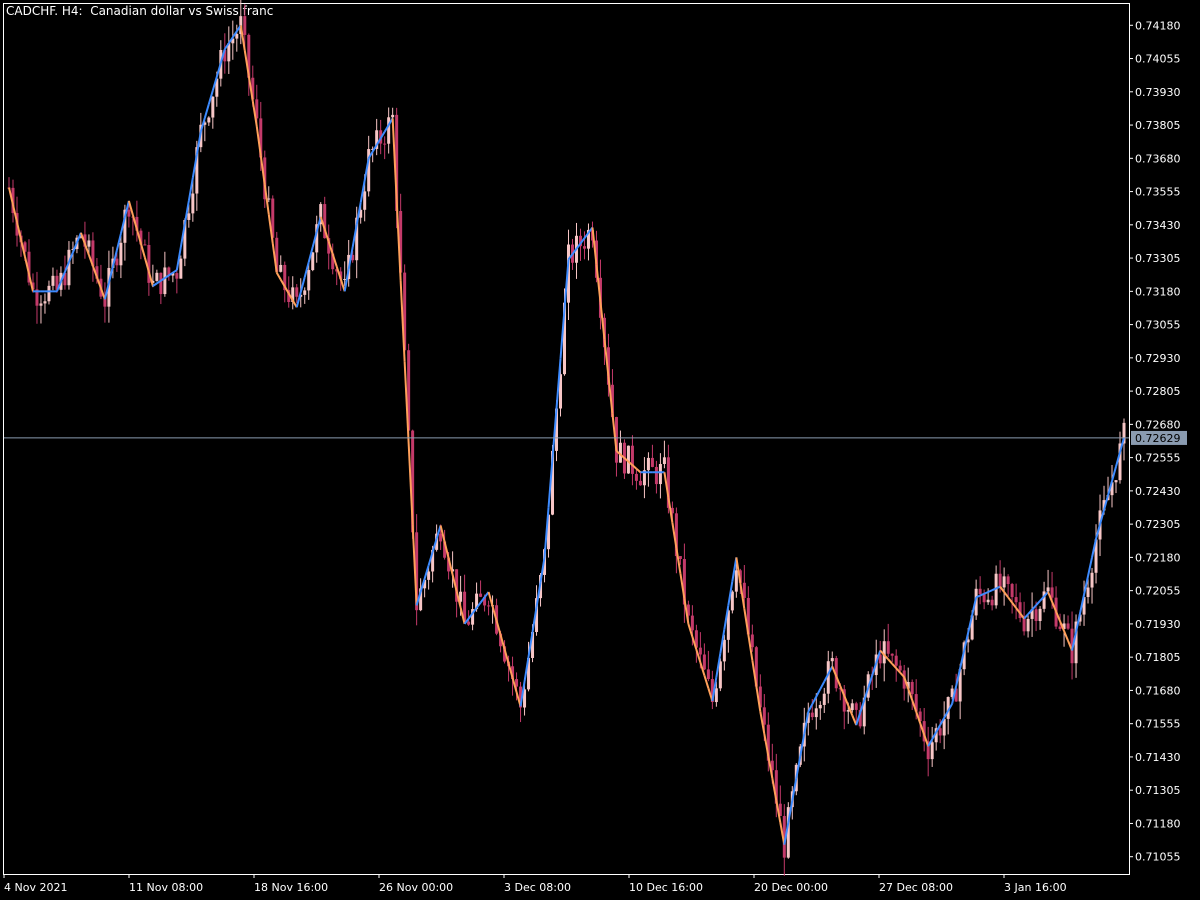 This screenshot has height=900, width=1200. I want to click on y-tick-label: 0.71555, so click(1158, 724).